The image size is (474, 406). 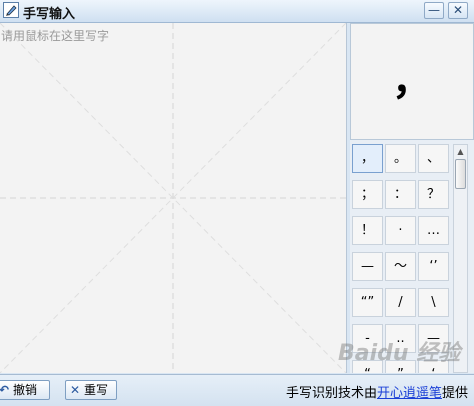 What do you see at coordinates (237, 390) in the screenshot?
I see `bottom-bar: ↶ 撤销 ✕ 重写 手写识别技术由开心逍遥笔提供` at bounding box center [237, 390].